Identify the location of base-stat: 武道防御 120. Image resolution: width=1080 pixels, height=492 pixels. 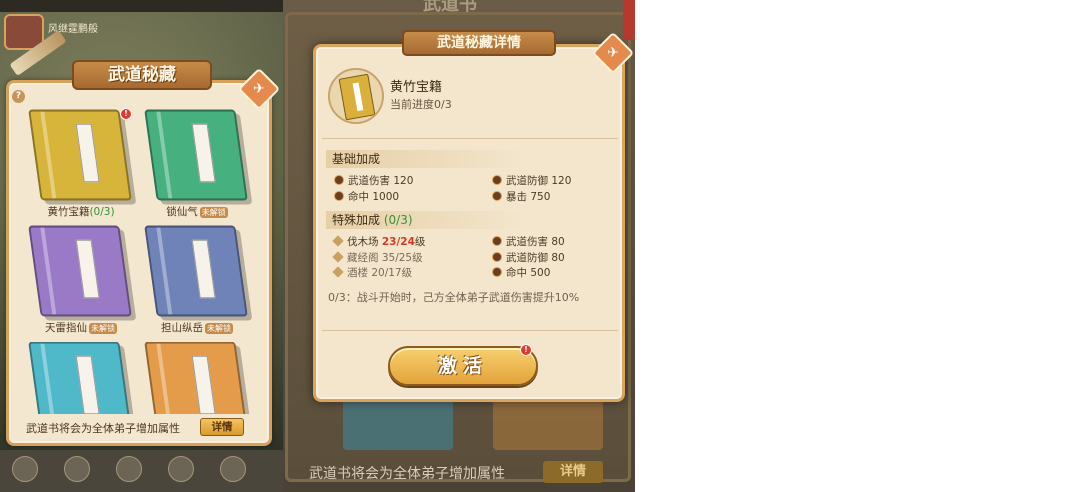
(531, 180).